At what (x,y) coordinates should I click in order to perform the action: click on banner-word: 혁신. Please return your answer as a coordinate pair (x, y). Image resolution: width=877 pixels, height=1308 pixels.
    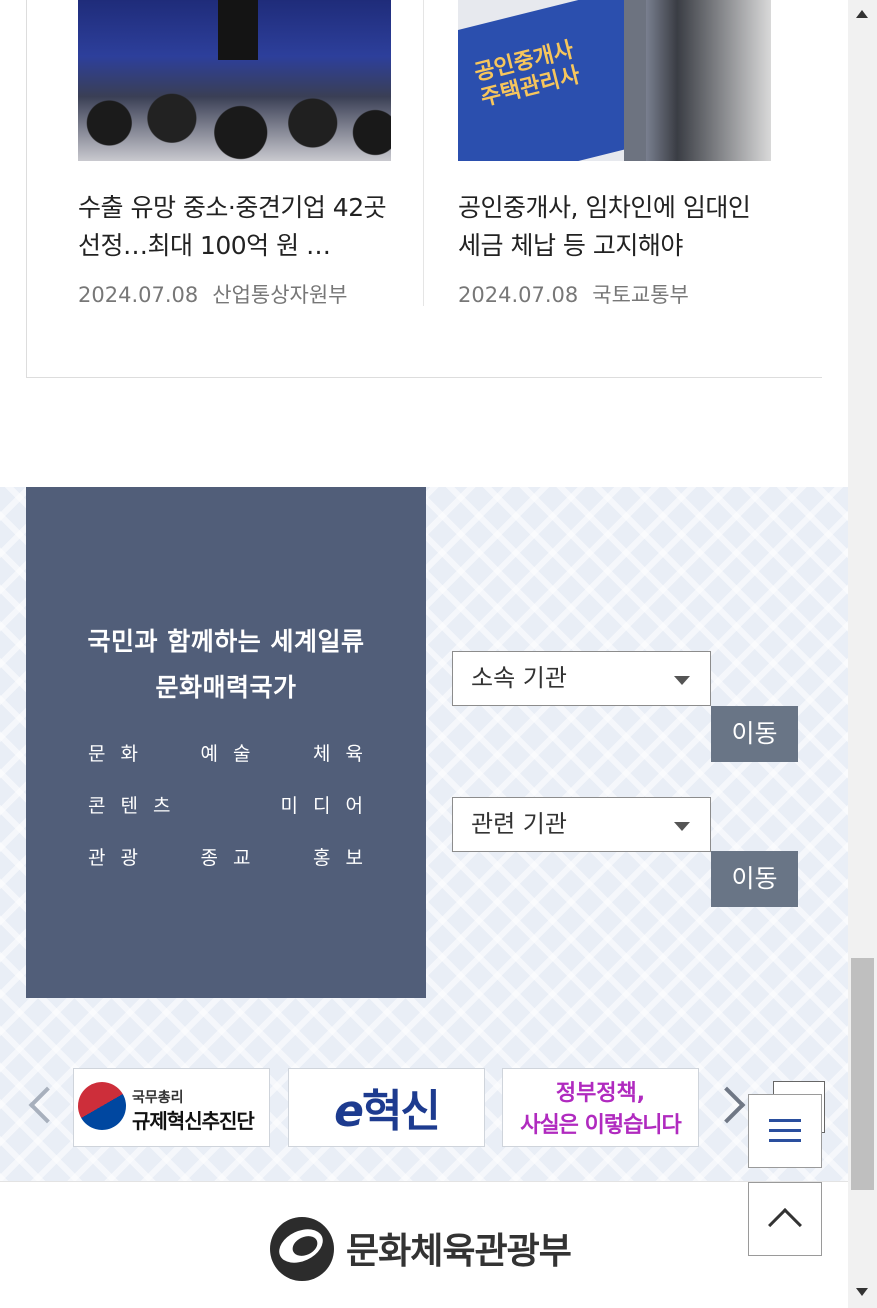
    Looking at the image, I should click on (401, 1111).